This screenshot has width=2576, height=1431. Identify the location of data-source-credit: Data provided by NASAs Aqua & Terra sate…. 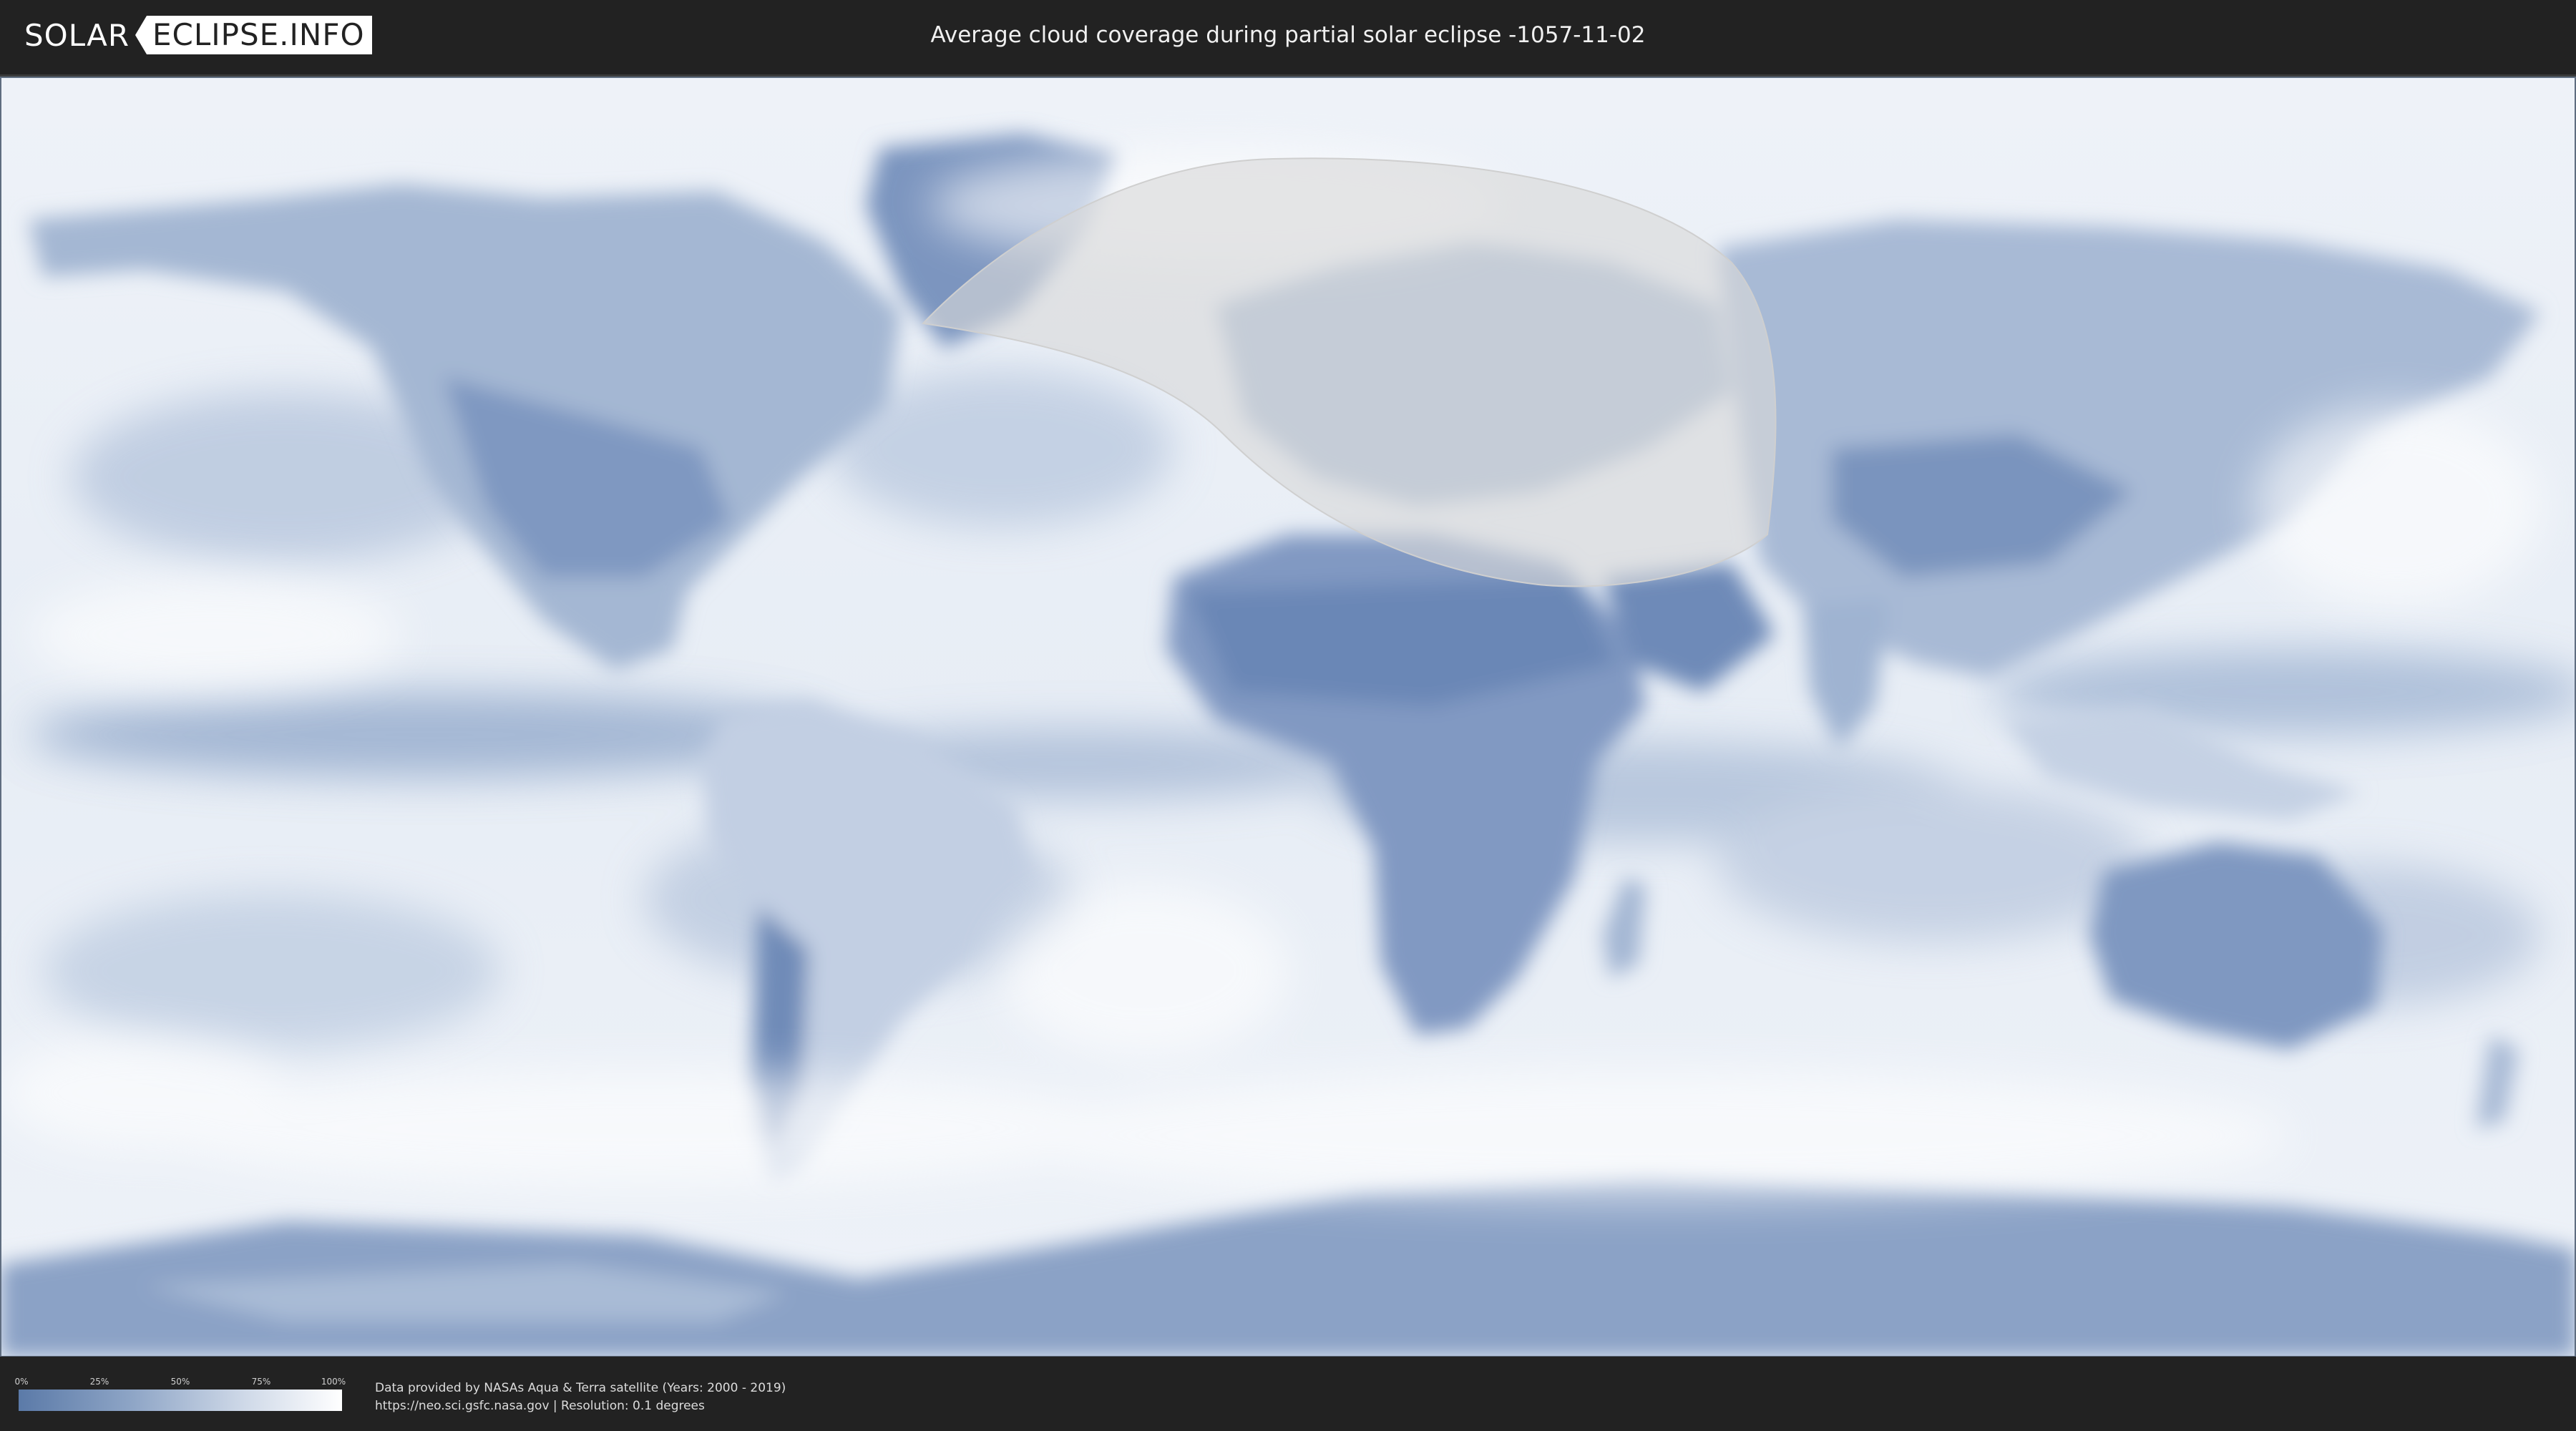
(580, 1397).